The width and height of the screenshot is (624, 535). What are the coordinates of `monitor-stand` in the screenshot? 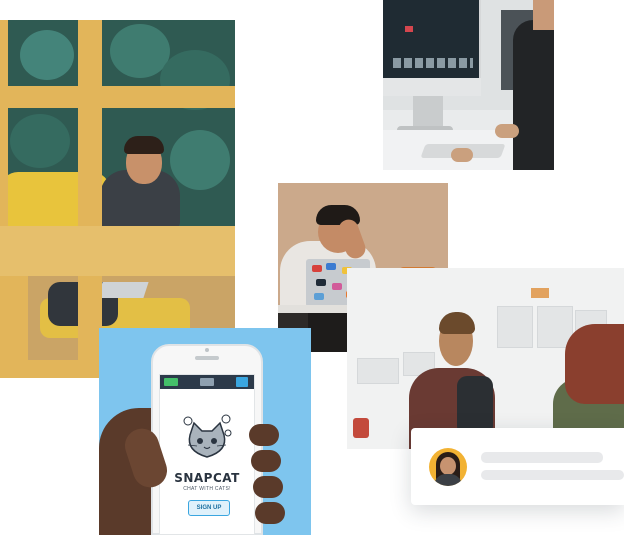 It's located at (428, 113).